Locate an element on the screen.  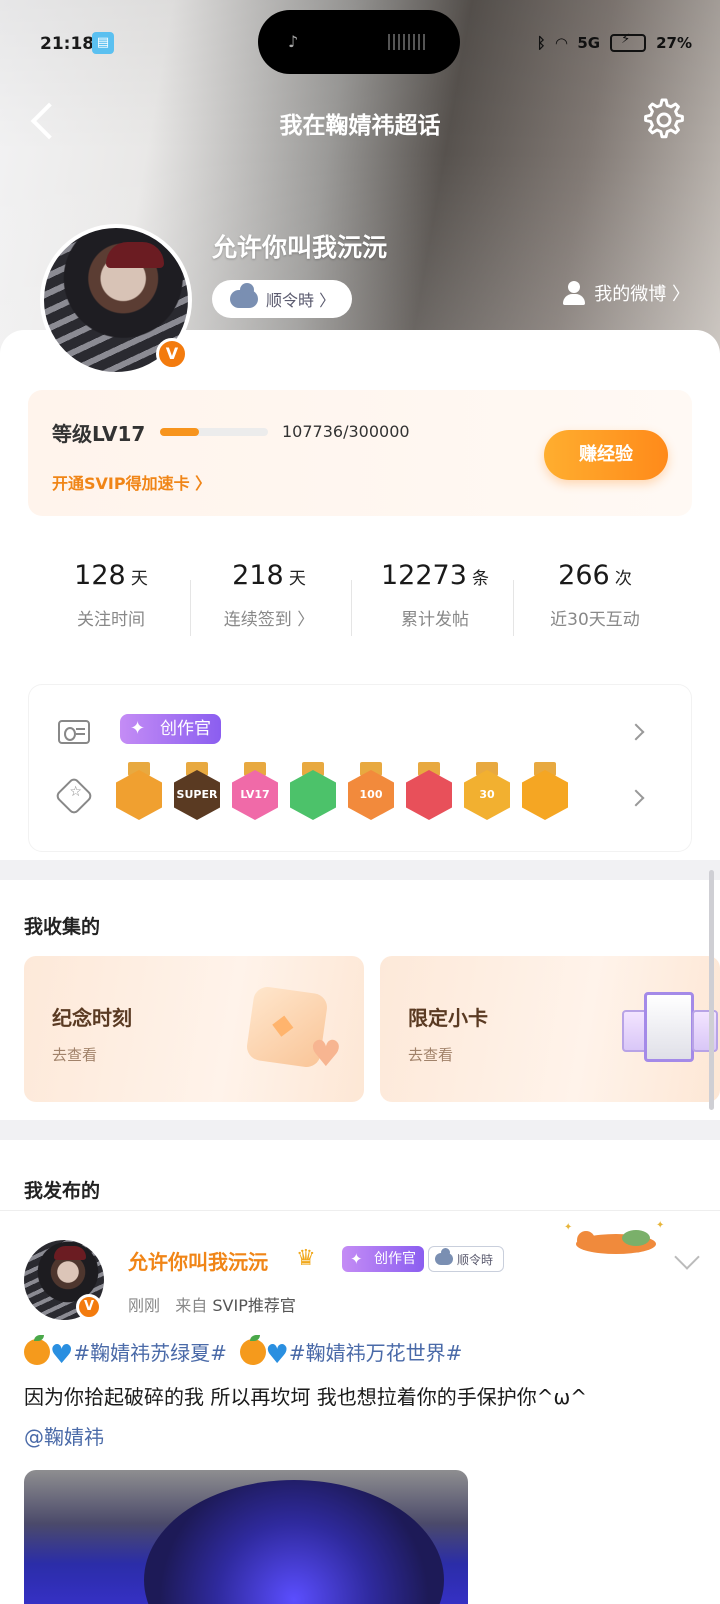
stat-value: 218 is located at coordinates (258, 575).